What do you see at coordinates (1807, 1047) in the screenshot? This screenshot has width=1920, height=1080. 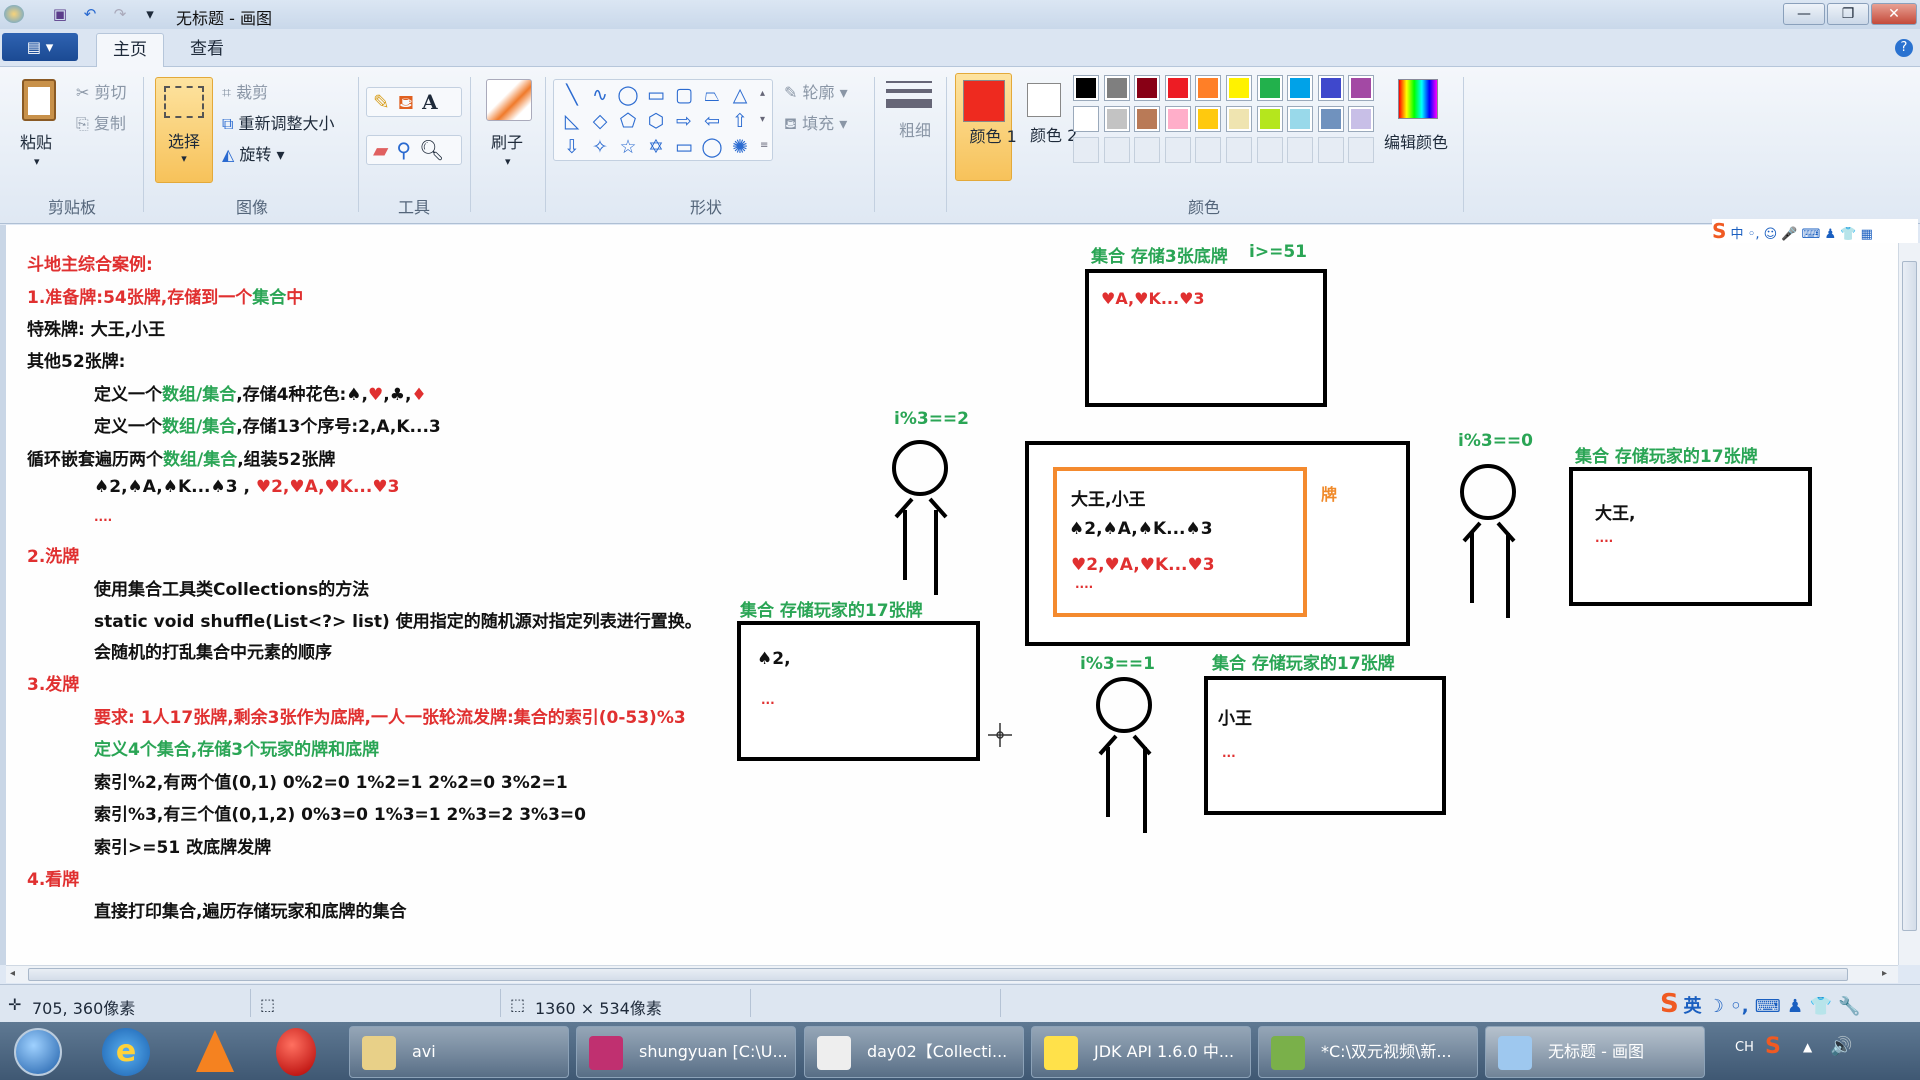 I see `tray-expand-icon: ▲` at bounding box center [1807, 1047].